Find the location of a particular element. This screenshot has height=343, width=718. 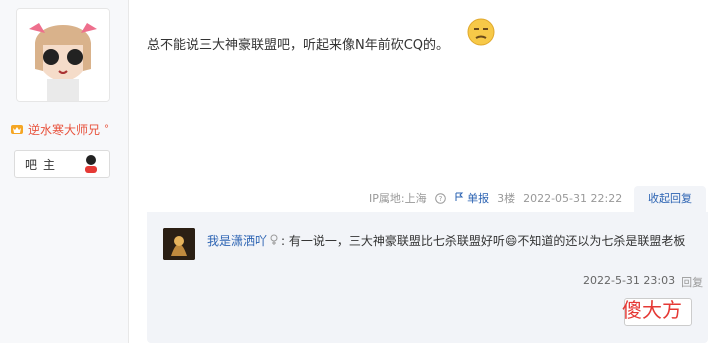

reply-content: 我是潇洒吖: 有一说一，三大神豪联盟比七杀联盟好听😄不知道的还以为七杀是联盟老板 is located at coordinates (446, 241).